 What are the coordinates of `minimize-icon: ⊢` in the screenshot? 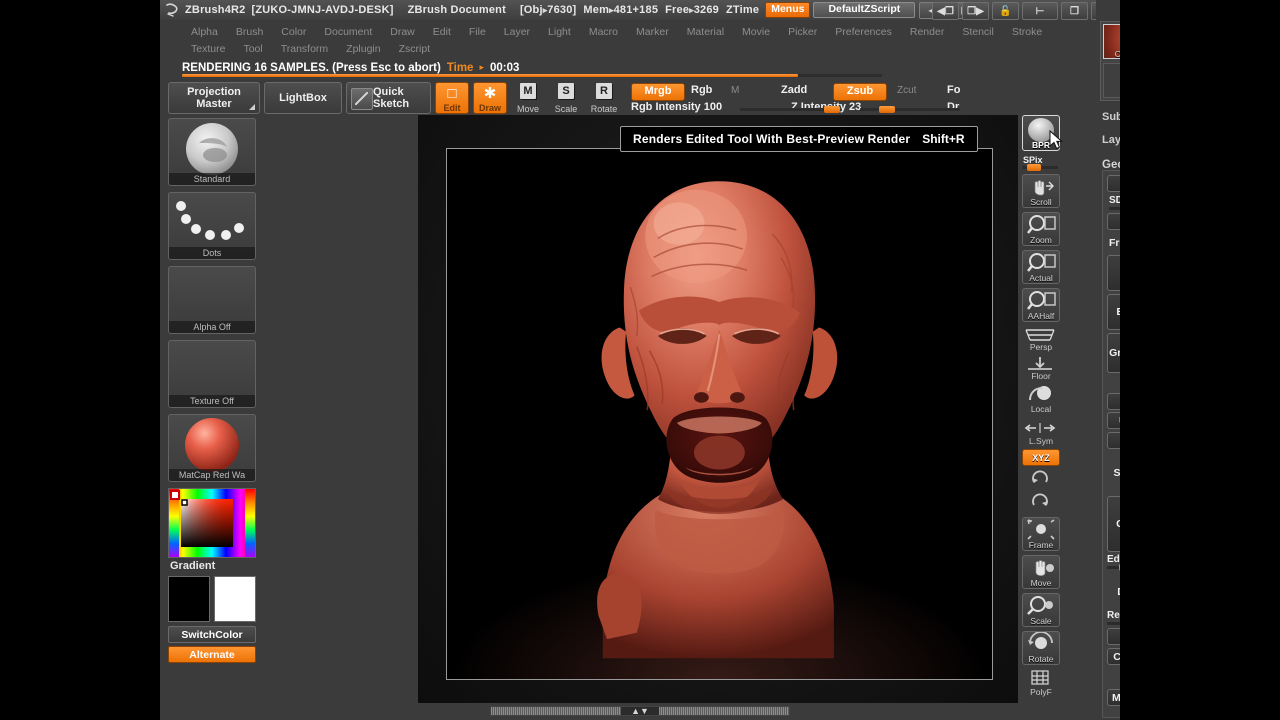 It's located at (1040, 11).